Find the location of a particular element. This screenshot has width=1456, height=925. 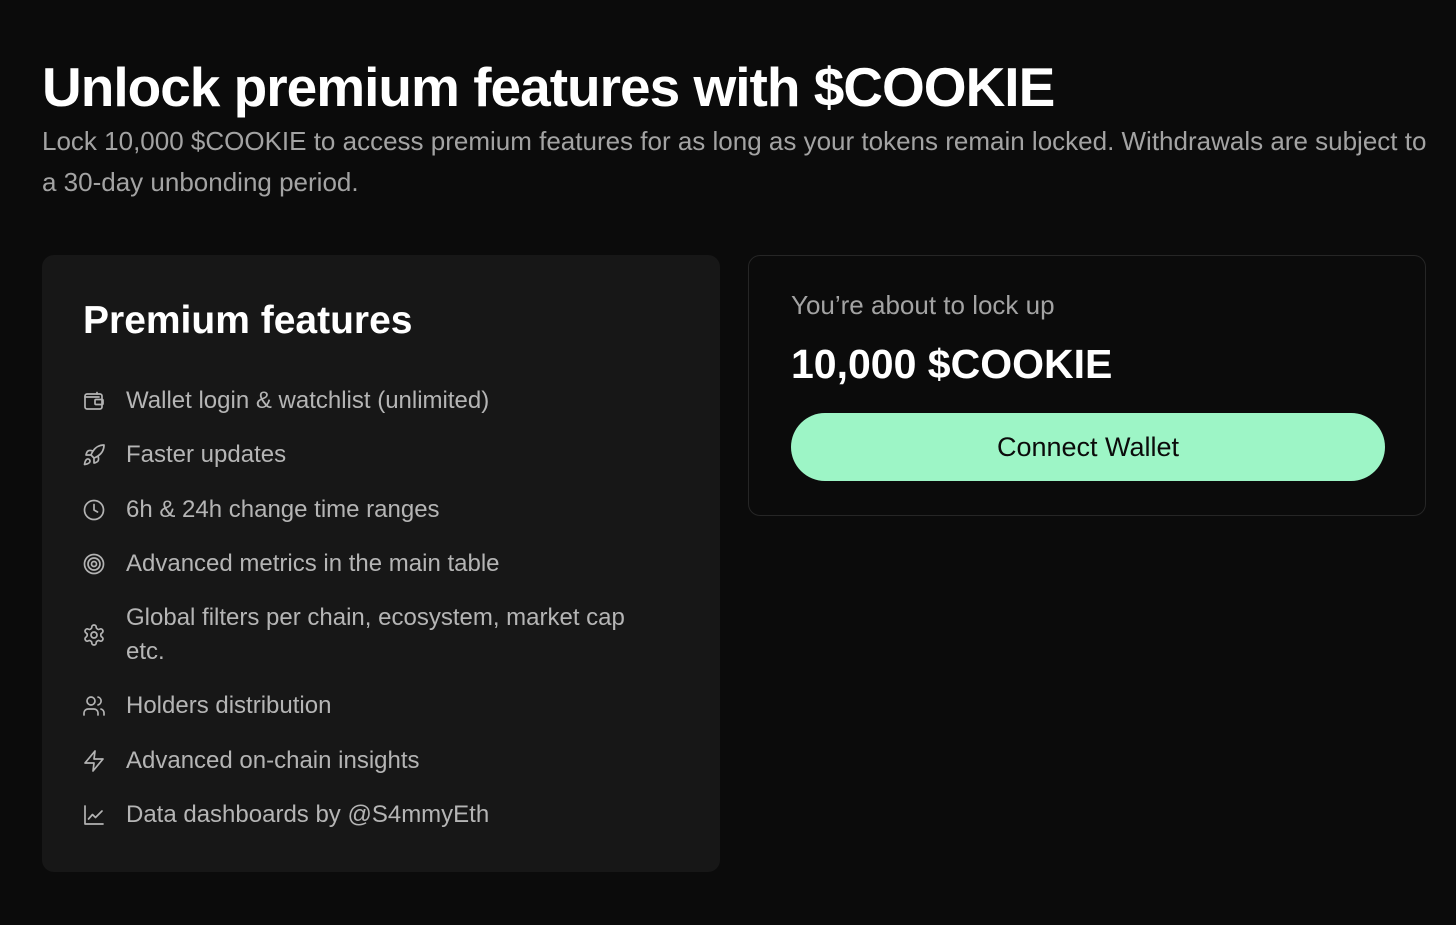

connect-wallet-button: Connect Wallet is located at coordinates (1088, 447).